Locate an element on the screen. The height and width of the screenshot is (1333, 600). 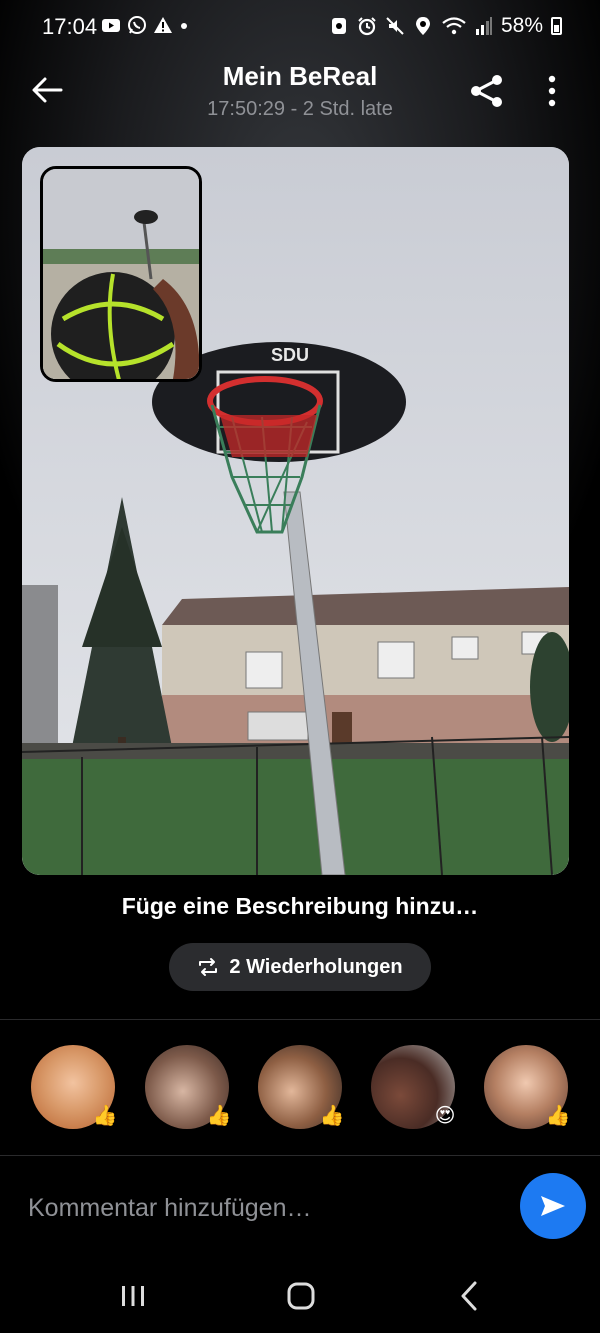
system-icons: 58% is located at coordinates (445, 26).